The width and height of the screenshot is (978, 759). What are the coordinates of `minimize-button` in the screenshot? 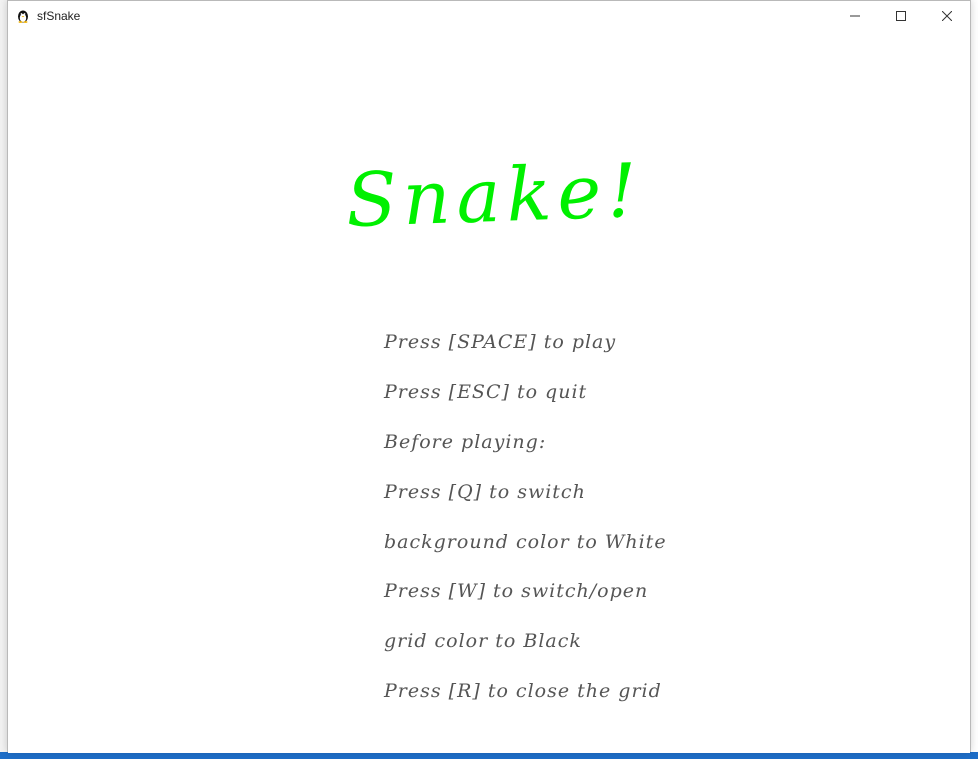 It's located at (855, 16).